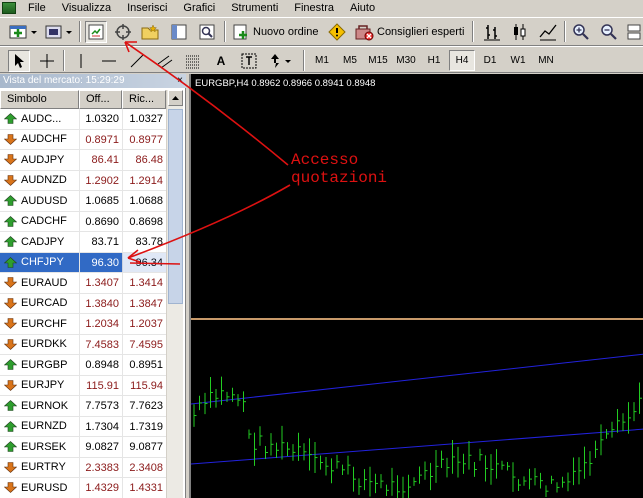 The height and width of the screenshot is (498, 643). Describe the element at coordinates (249, 61) in the screenshot. I see `text-label-tool` at that location.